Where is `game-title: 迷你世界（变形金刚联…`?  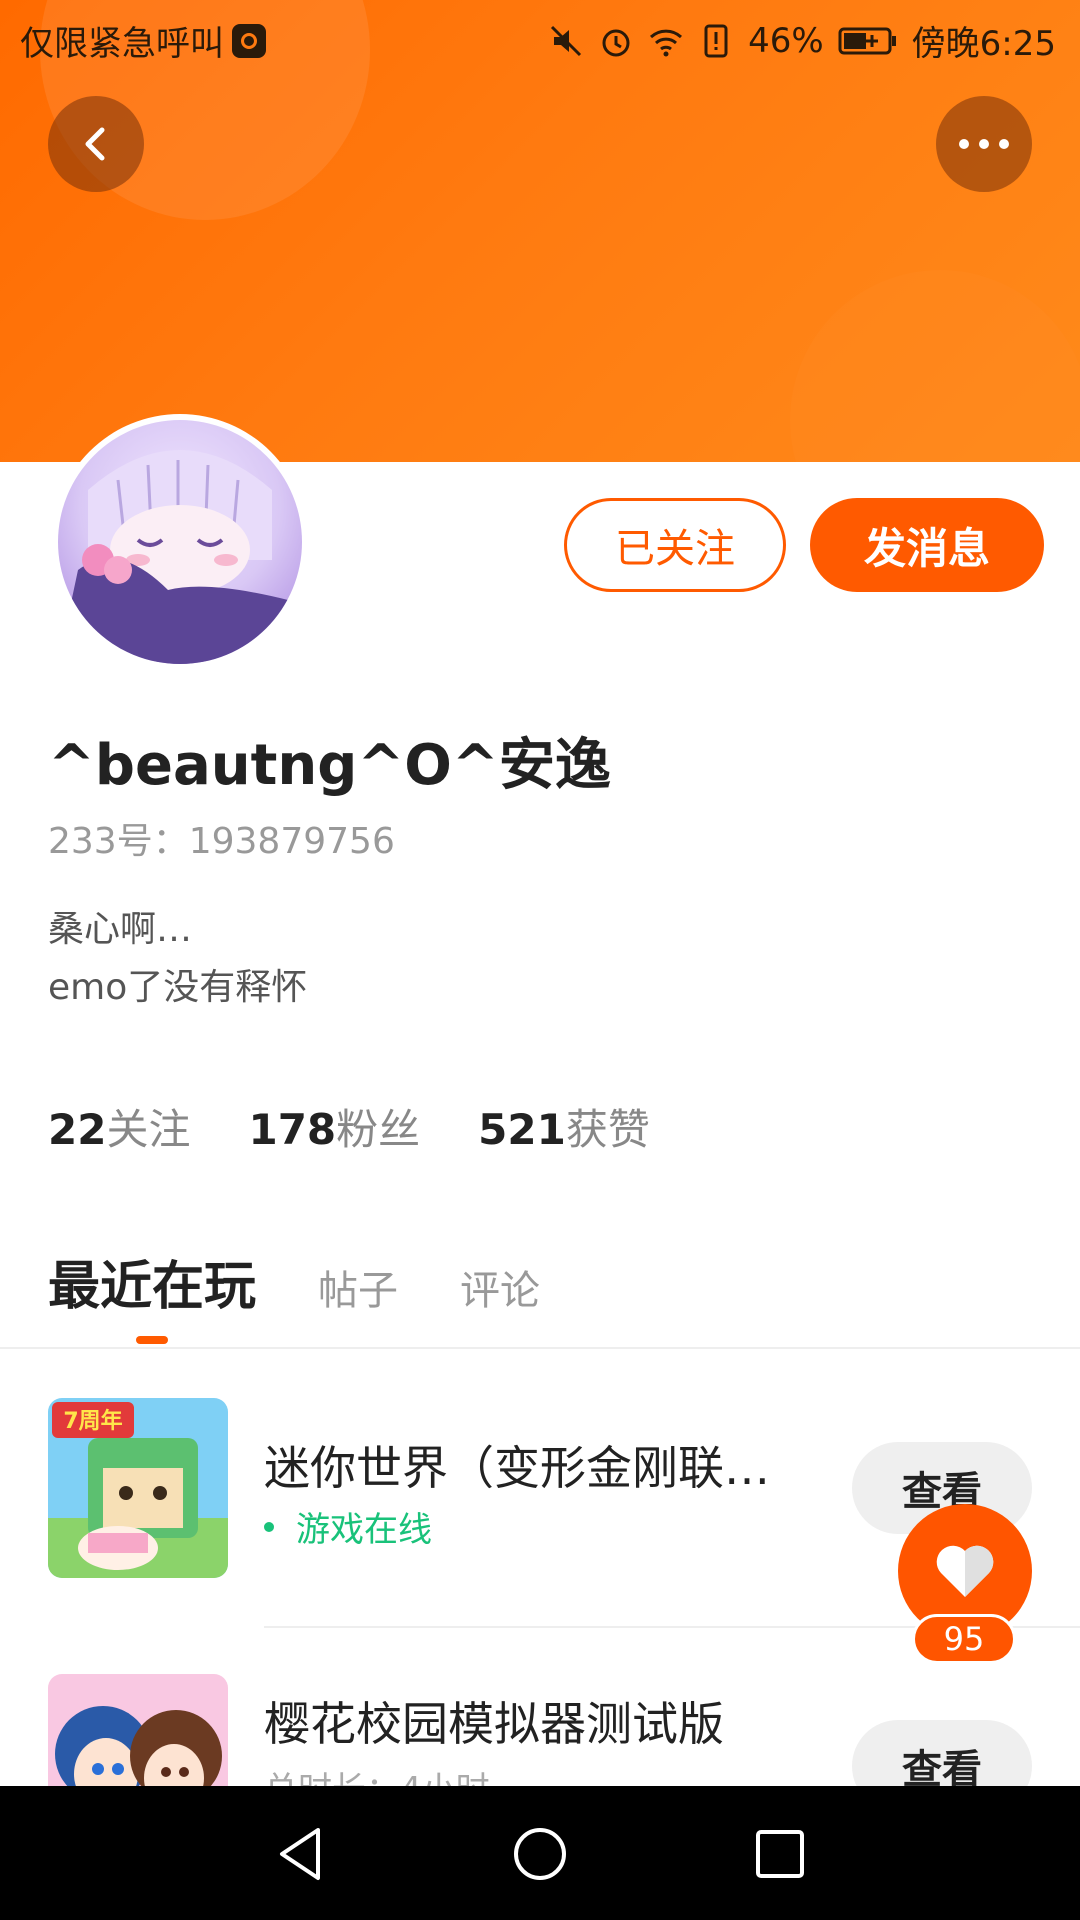 game-title: 迷你世界（变形金刚联… is located at coordinates (517, 1468).